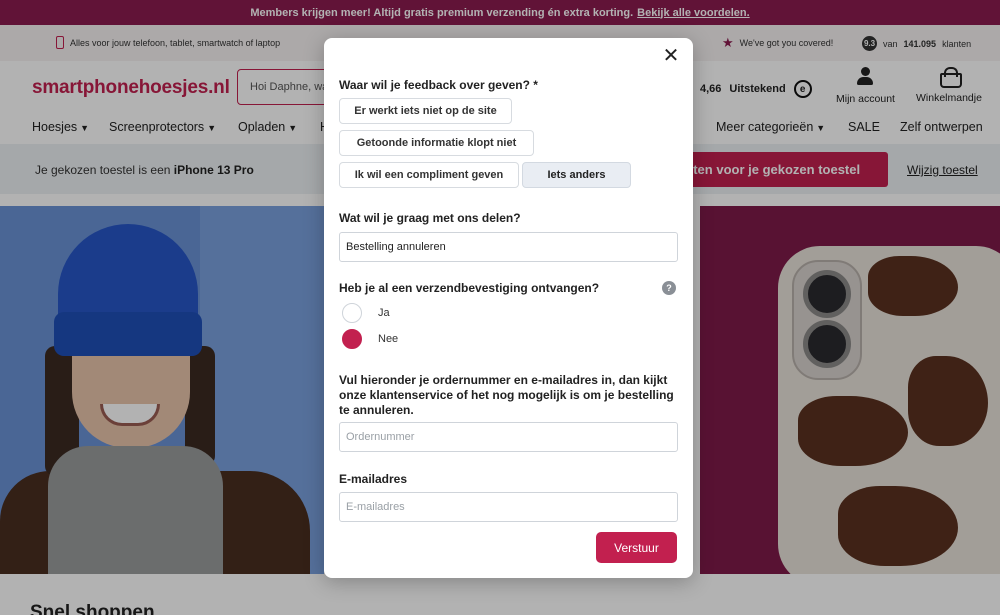 The height and width of the screenshot is (615, 1000). I want to click on close-icon: ✕, so click(671, 56).